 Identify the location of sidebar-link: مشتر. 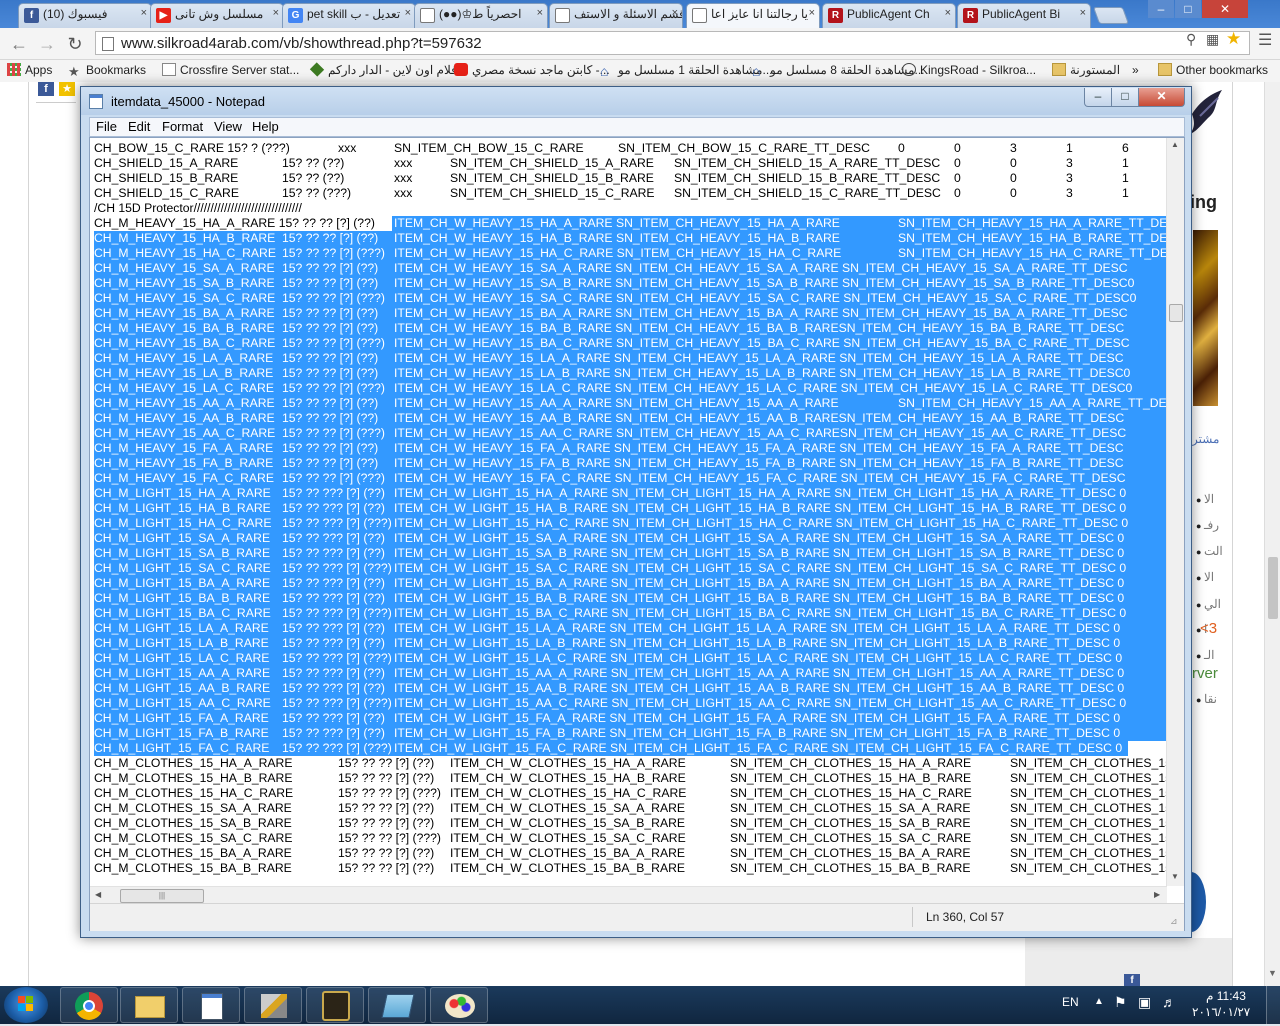
(1205, 439).